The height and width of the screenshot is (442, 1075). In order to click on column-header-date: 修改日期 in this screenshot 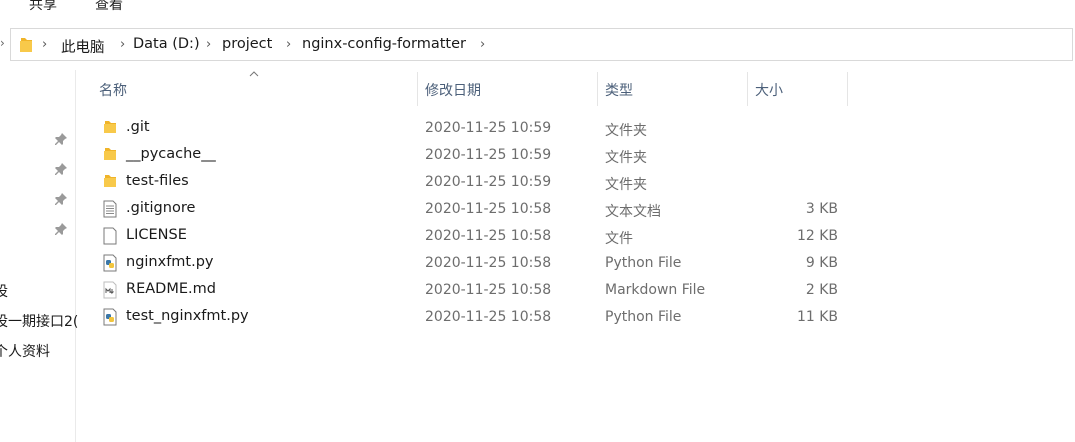, I will do `click(453, 90)`.